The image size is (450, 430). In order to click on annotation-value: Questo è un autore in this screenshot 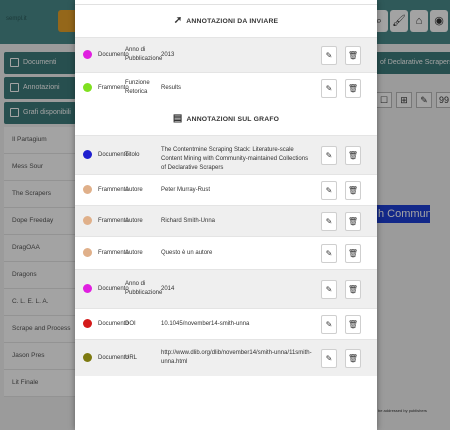, I will do `click(187, 252)`.